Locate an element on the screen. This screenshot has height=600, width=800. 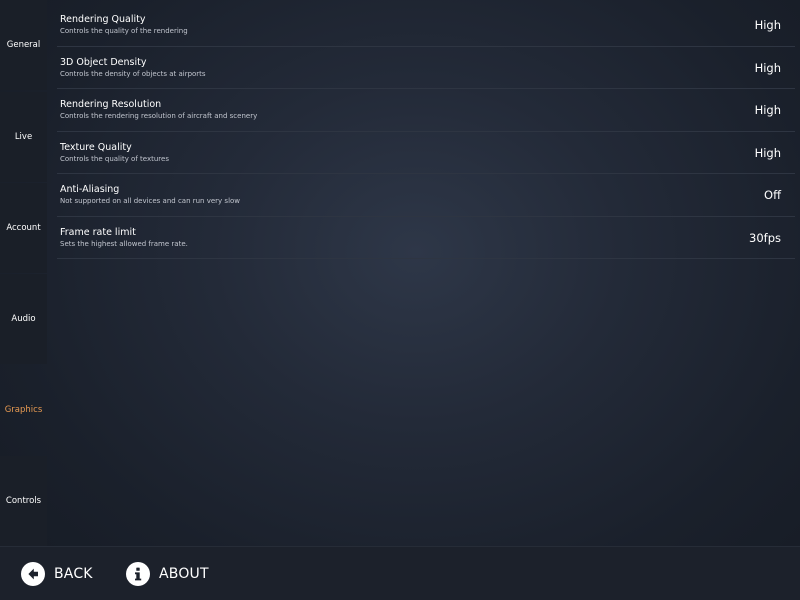
sidebar-item-label: Live is located at coordinates (23, 137).